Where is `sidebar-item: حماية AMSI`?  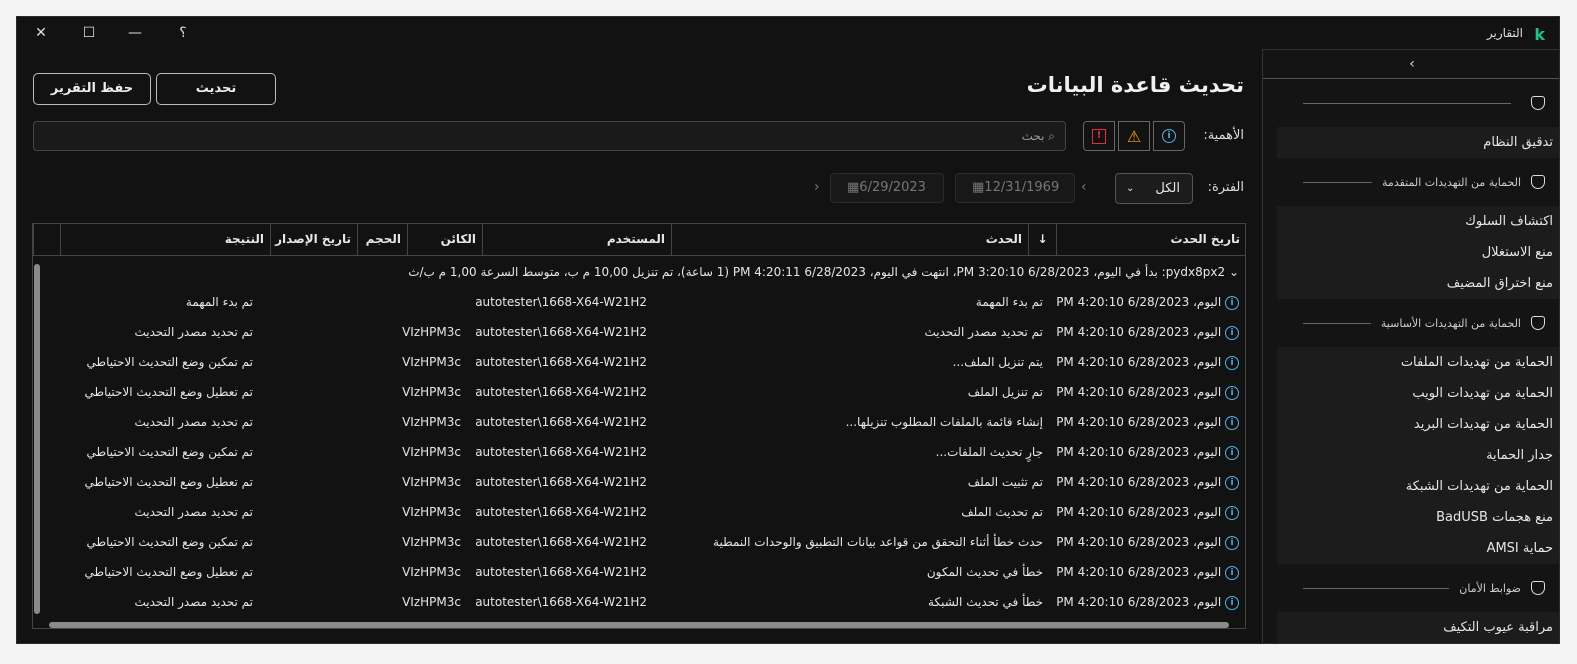
sidebar-item: حماية AMSI is located at coordinates (1418, 548).